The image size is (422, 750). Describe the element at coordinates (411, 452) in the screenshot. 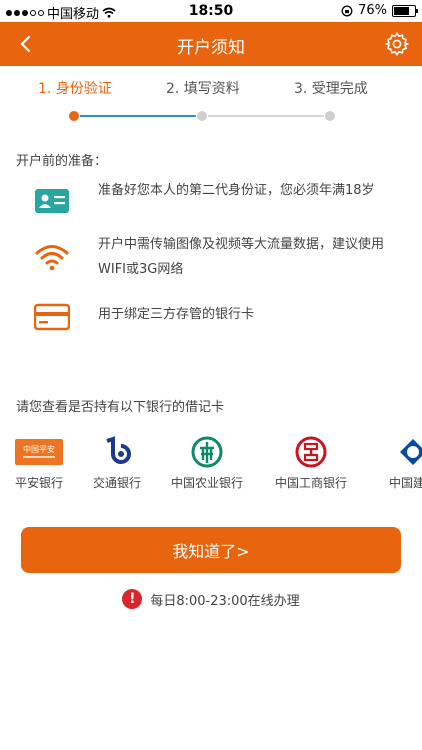

I see `ccb-logo-icon` at that location.